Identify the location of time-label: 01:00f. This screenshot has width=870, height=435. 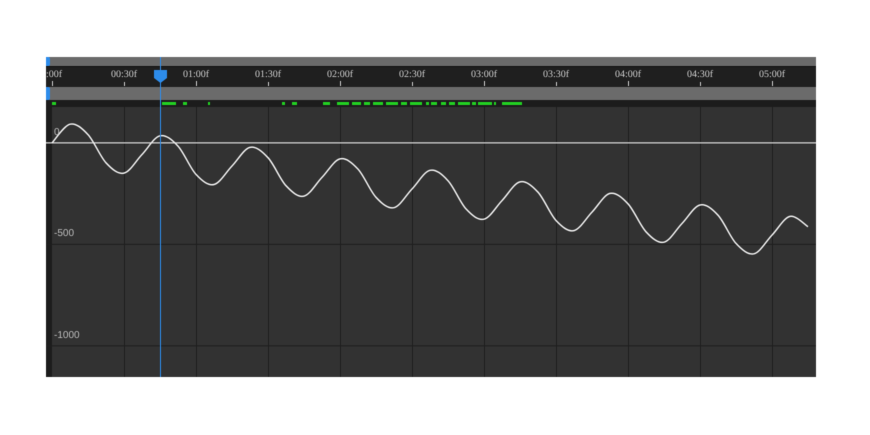
(196, 74).